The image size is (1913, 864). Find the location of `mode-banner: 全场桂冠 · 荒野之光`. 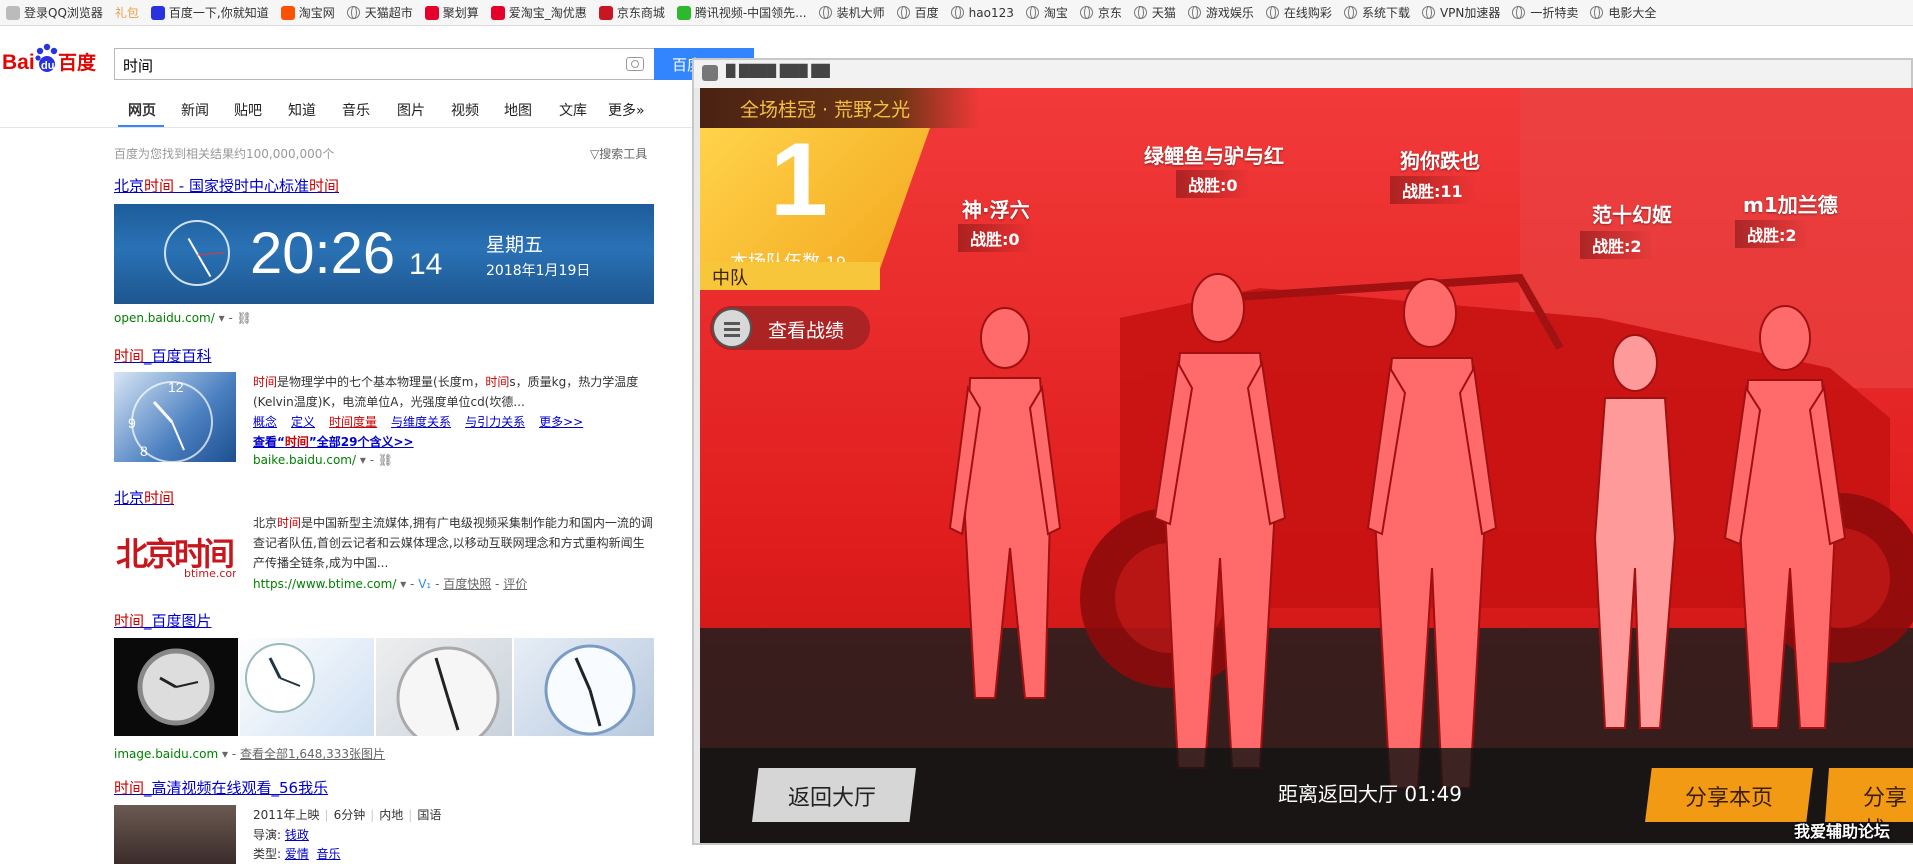

mode-banner: 全场桂冠 · 荒野之光 is located at coordinates (840, 108).